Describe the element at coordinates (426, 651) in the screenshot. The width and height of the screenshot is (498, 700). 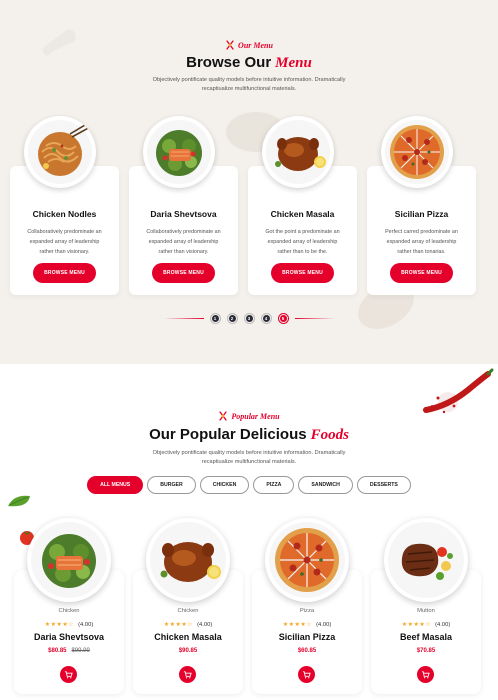
I see `product-prices: $70.85` at that location.